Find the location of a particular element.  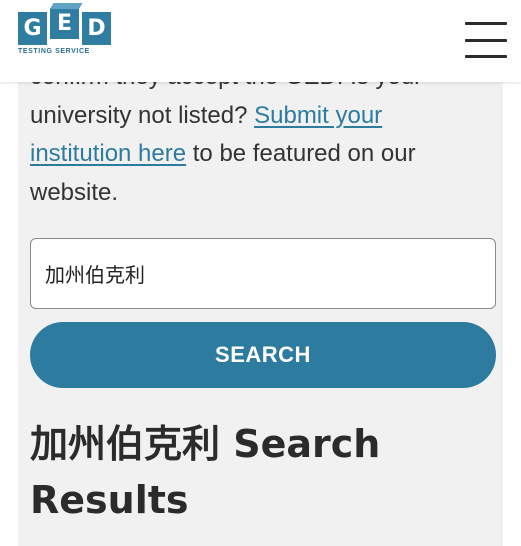

paragraph-text-before-link: university not listed? is located at coordinates (142, 115).